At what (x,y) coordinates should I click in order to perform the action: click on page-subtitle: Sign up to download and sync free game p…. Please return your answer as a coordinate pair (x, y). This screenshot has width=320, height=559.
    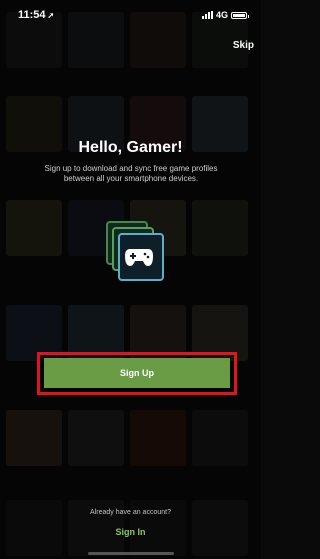
    Looking at the image, I should click on (131, 173).